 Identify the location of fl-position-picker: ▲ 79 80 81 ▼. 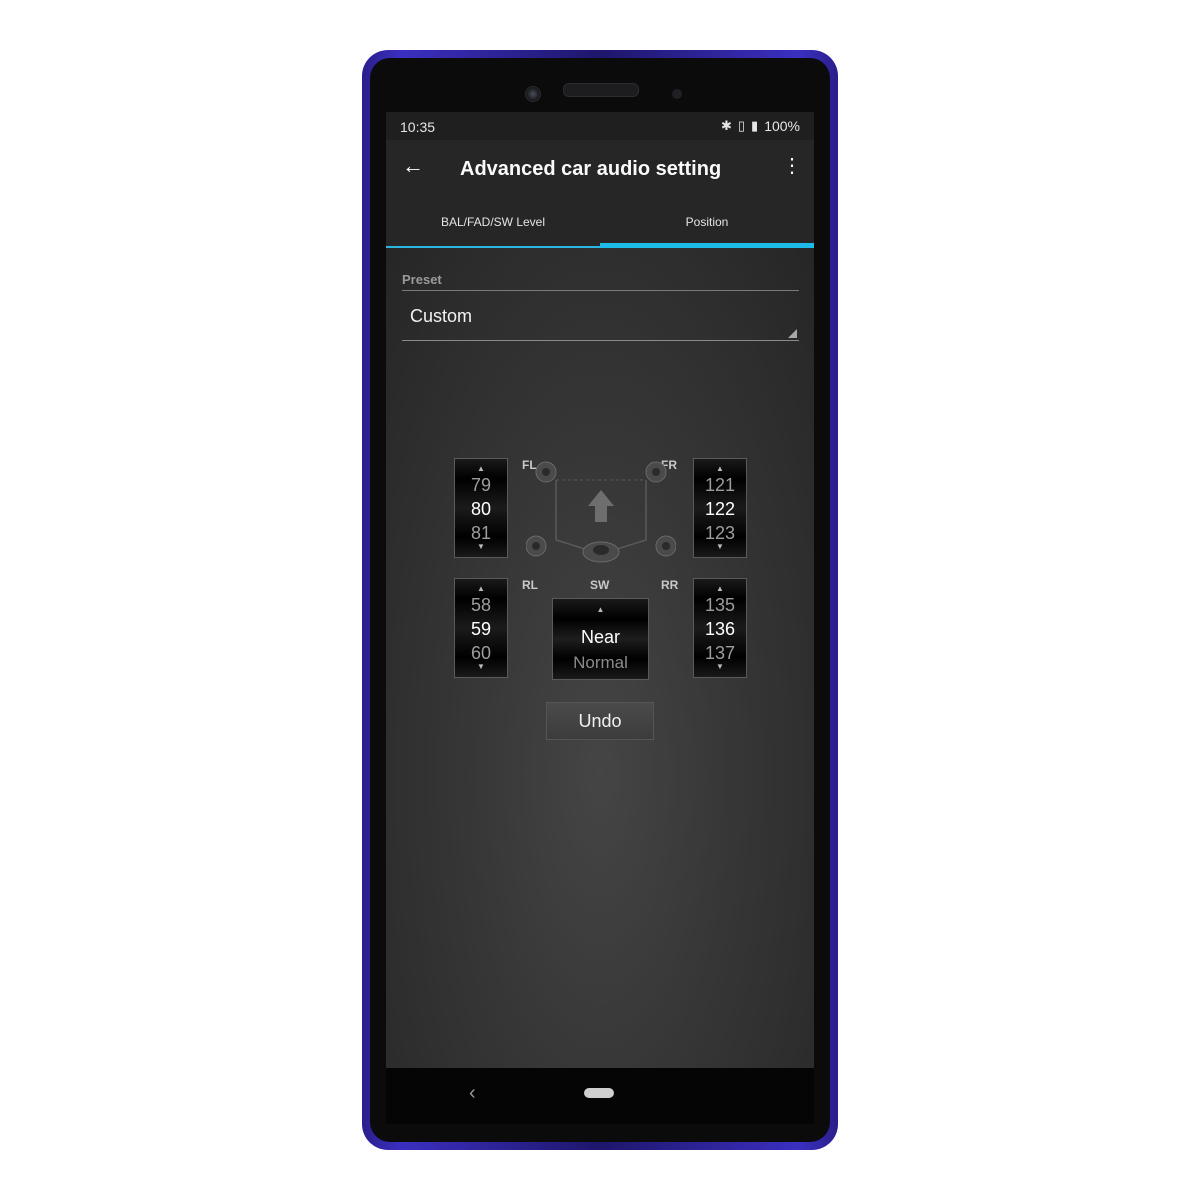
(481, 508).